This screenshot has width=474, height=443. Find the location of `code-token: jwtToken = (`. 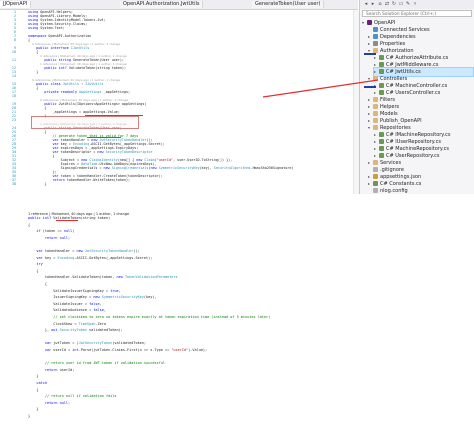

code-token: jwtToken = ( is located at coordinates (66, 343).